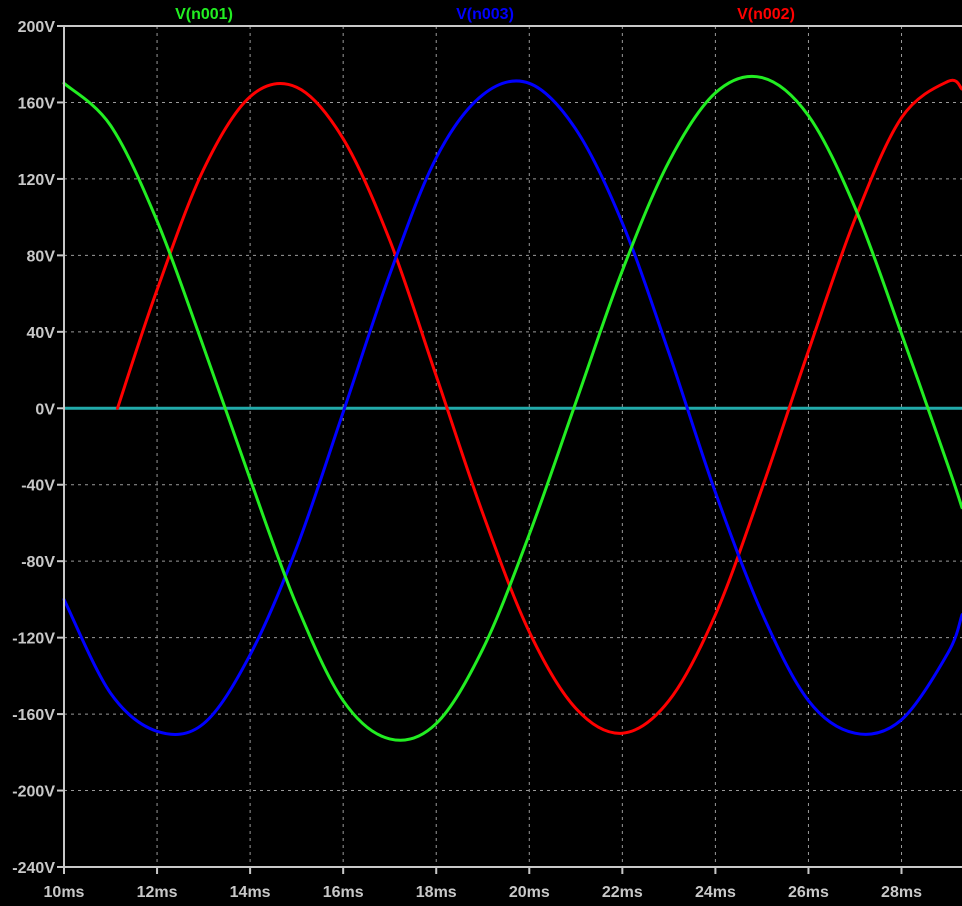 The width and height of the screenshot is (962, 906). Describe the element at coordinates (33, 868) in the screenshot. I see `y-tick-label: -240V` at that location.